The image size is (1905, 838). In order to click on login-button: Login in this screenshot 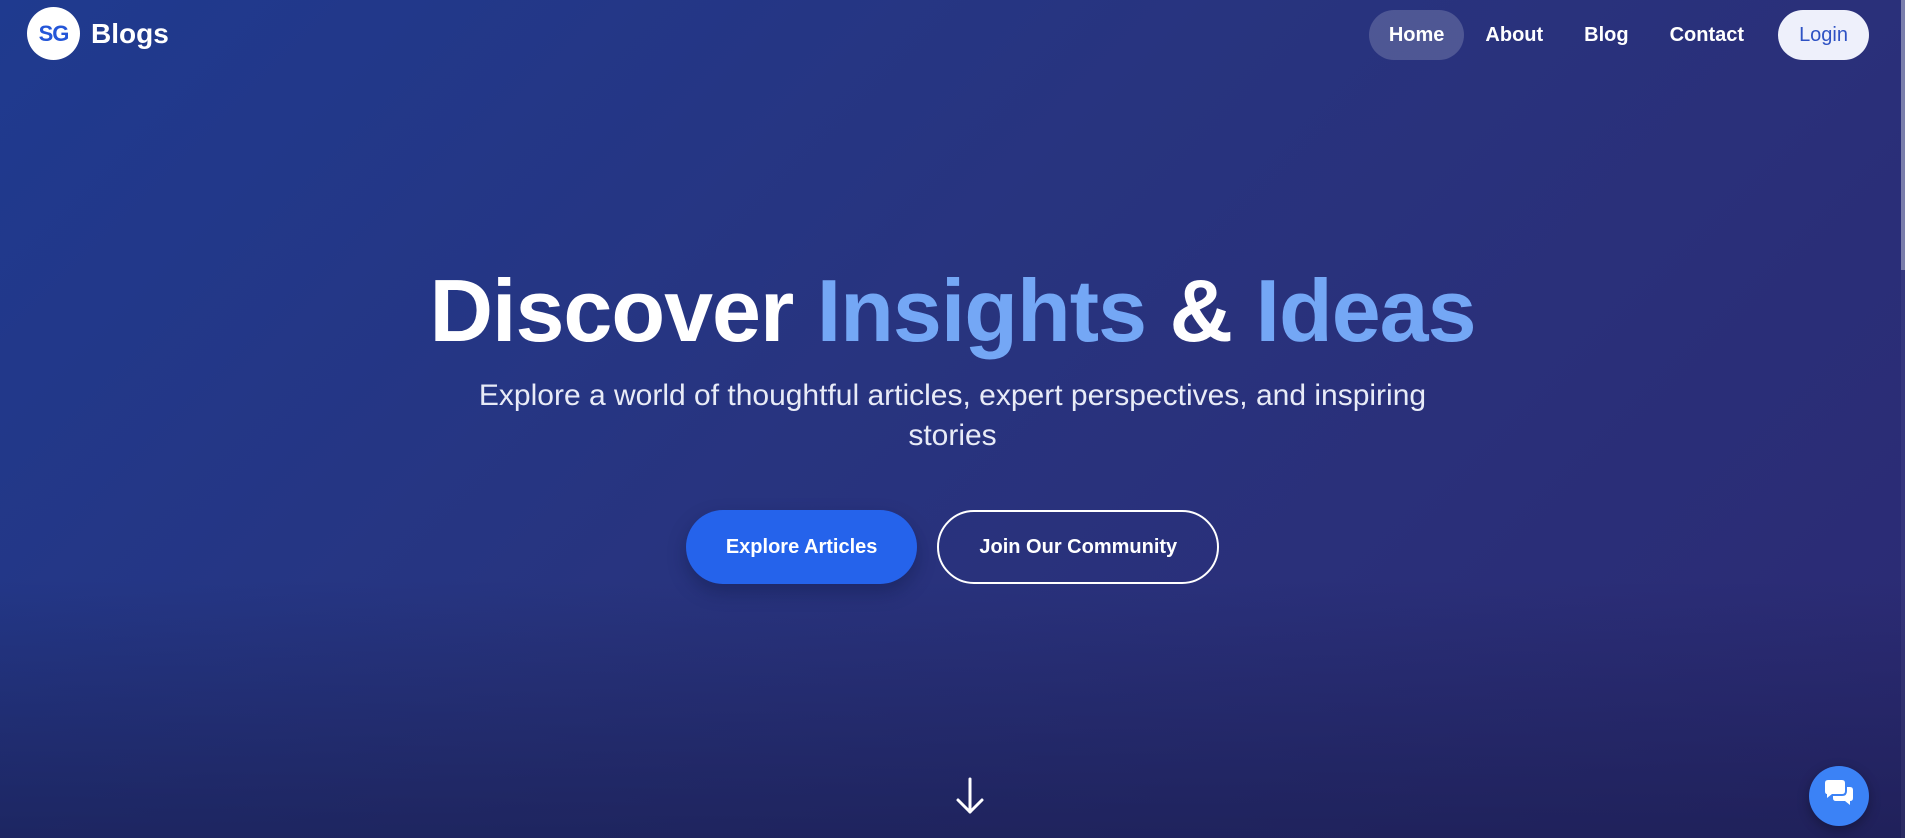, I will do `click(1823, 35)`.